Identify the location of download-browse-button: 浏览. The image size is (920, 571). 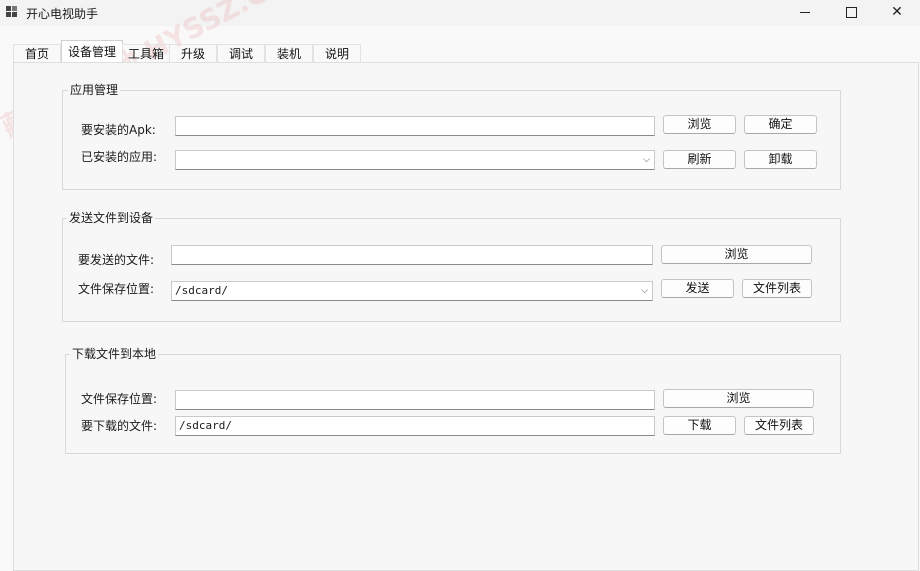
(738, 398).